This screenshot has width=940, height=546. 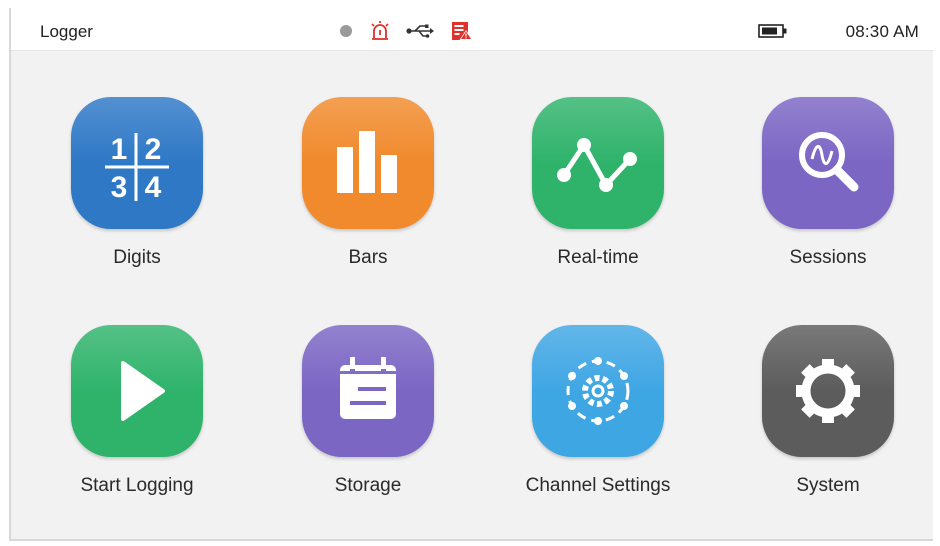 I want to click on storage-label: Storage, so click(x=368, y=485).